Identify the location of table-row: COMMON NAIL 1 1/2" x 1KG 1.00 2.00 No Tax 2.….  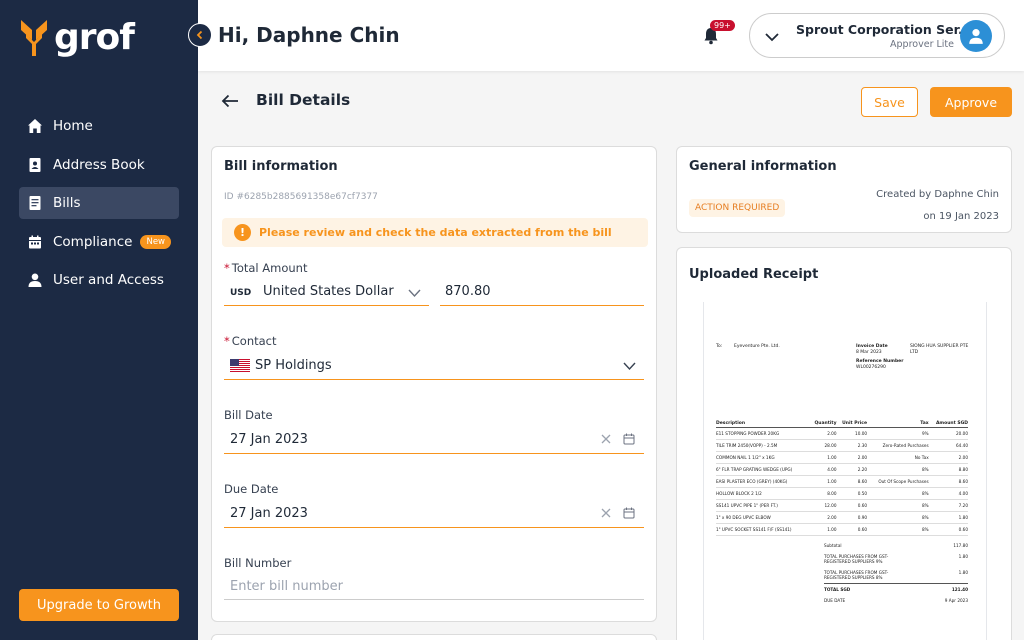
(842, 457).